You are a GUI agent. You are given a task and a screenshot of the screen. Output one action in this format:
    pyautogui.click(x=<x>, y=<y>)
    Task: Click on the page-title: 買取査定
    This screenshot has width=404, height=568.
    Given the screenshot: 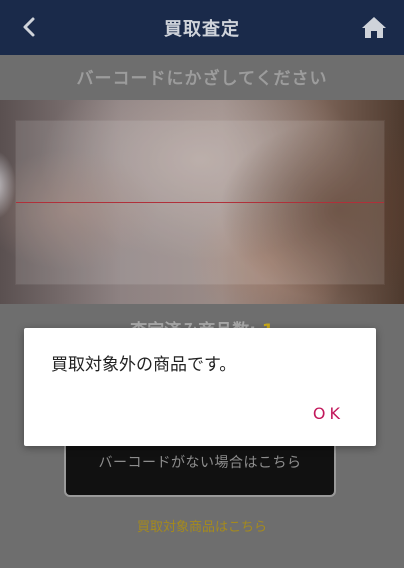 What is the action you would take?
    pyautogui.click(x=202, y=29)
    